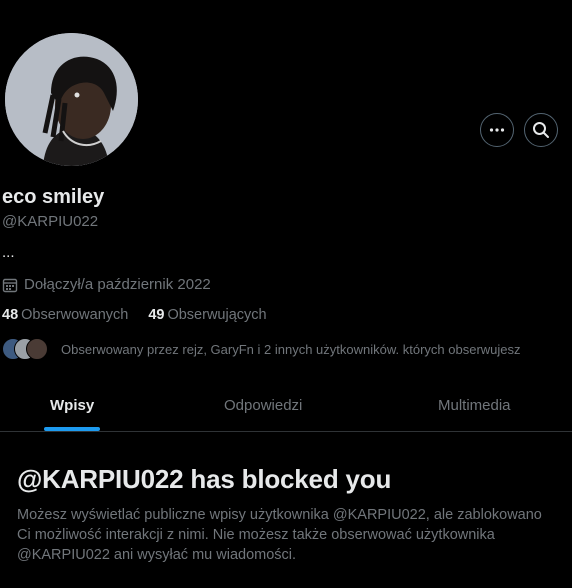  Describe the element at coordinates (156, 315) in the screenshot. I see `followers-count: 49` at that location.